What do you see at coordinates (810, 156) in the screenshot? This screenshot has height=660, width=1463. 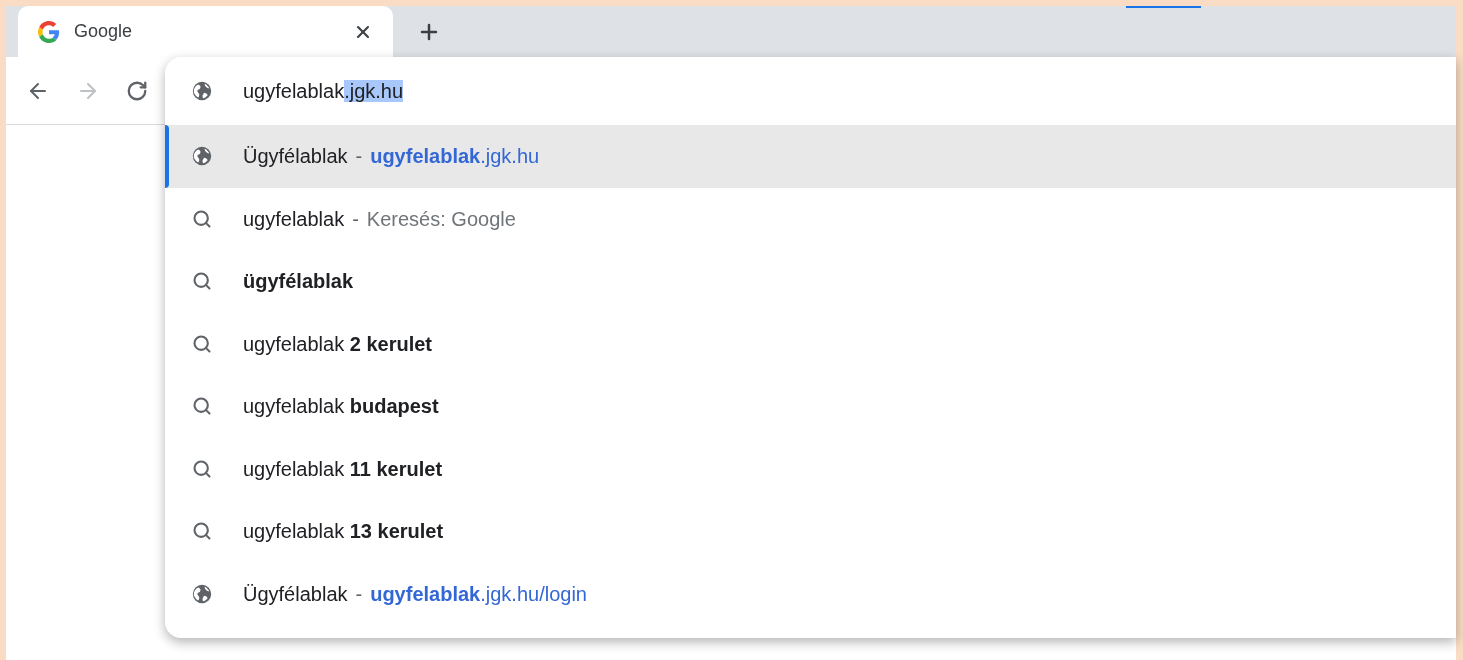 I see `suggestion-row: Ügyfélablak - ugyfelablak.jgk.hu` at bounding box center [810, 156].